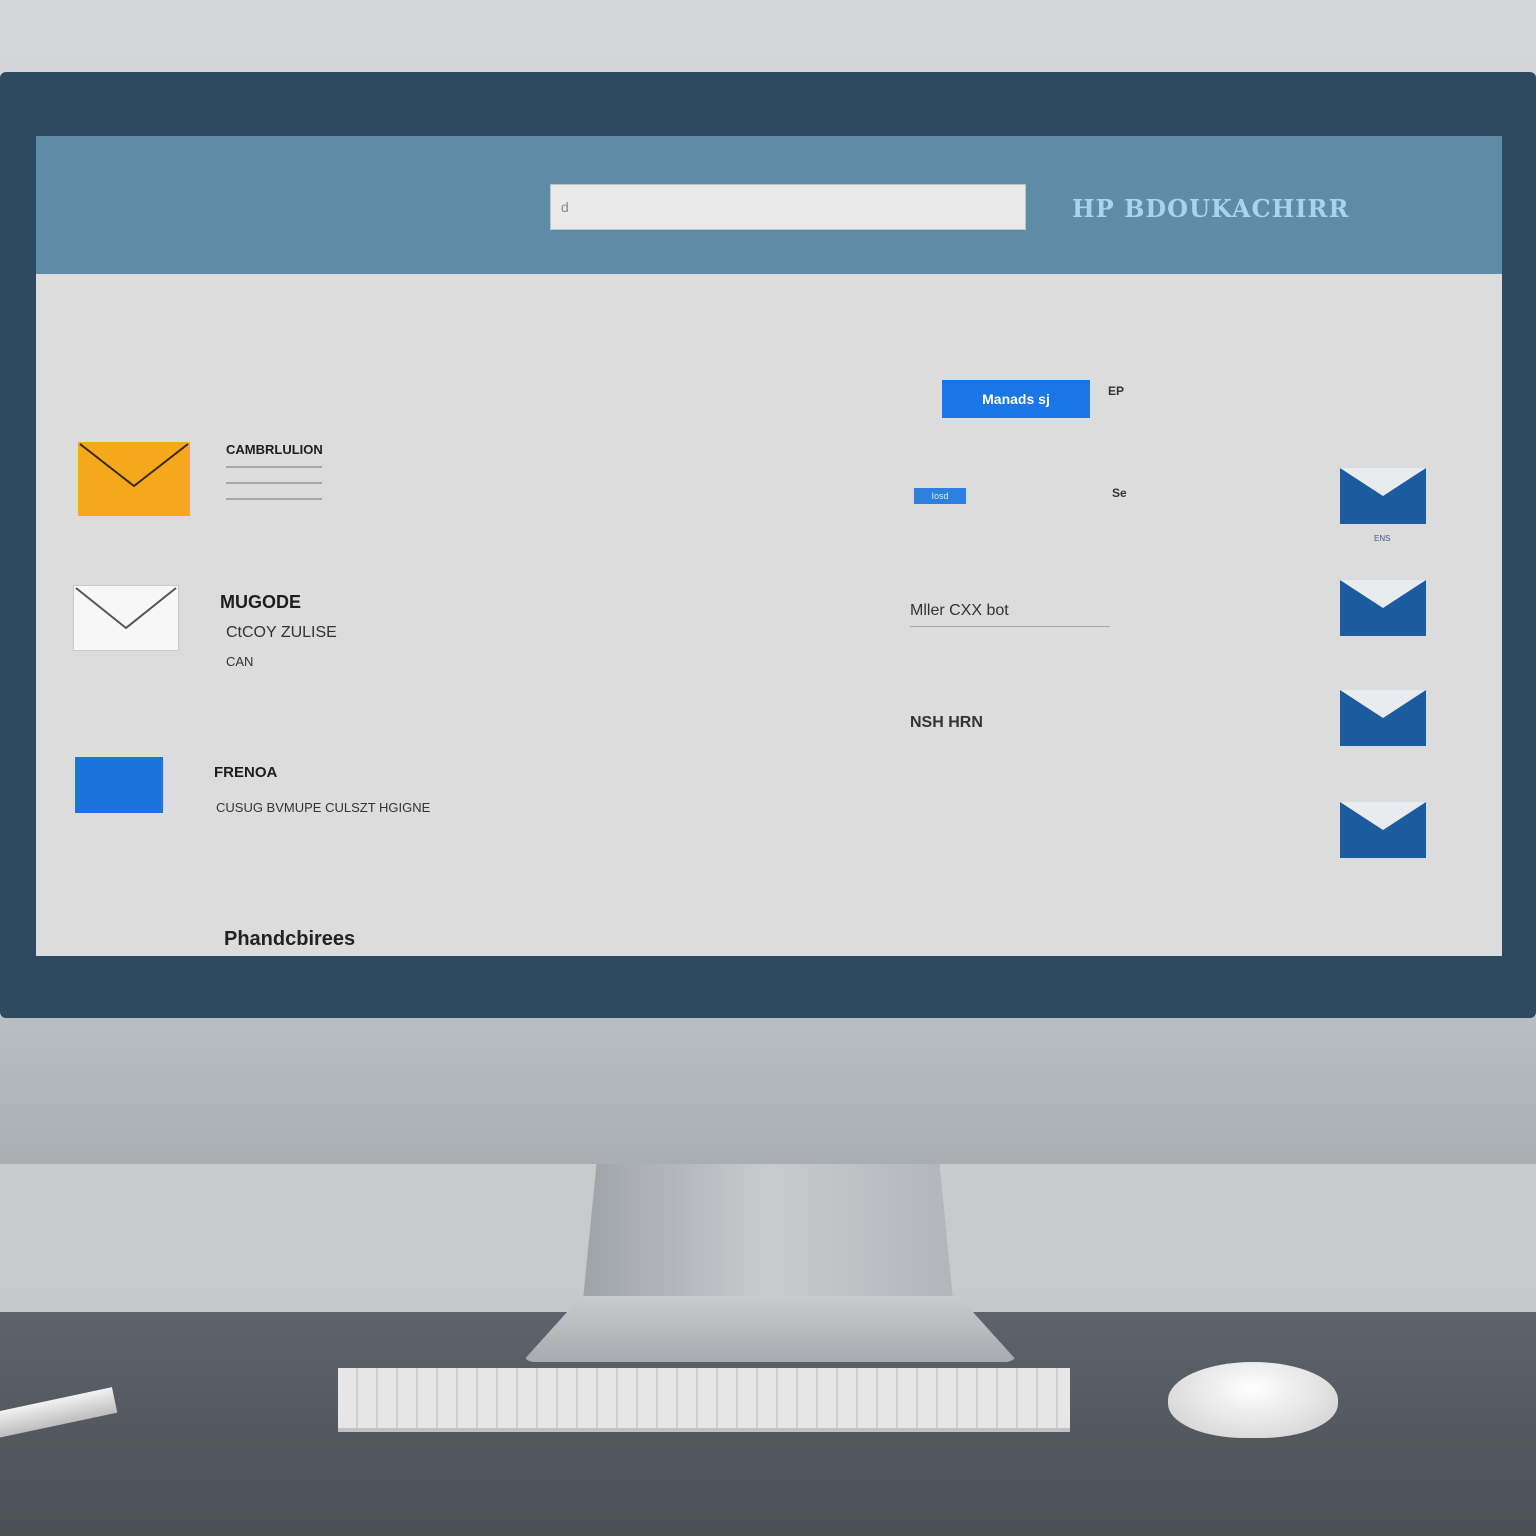 Image resolution: width=1536 pixels, height=1536 pixels. What do you see at coordinates (946, 722) in the screenshot?
I see `message-summary: NSH HRN` at bounding box center [946, 722].